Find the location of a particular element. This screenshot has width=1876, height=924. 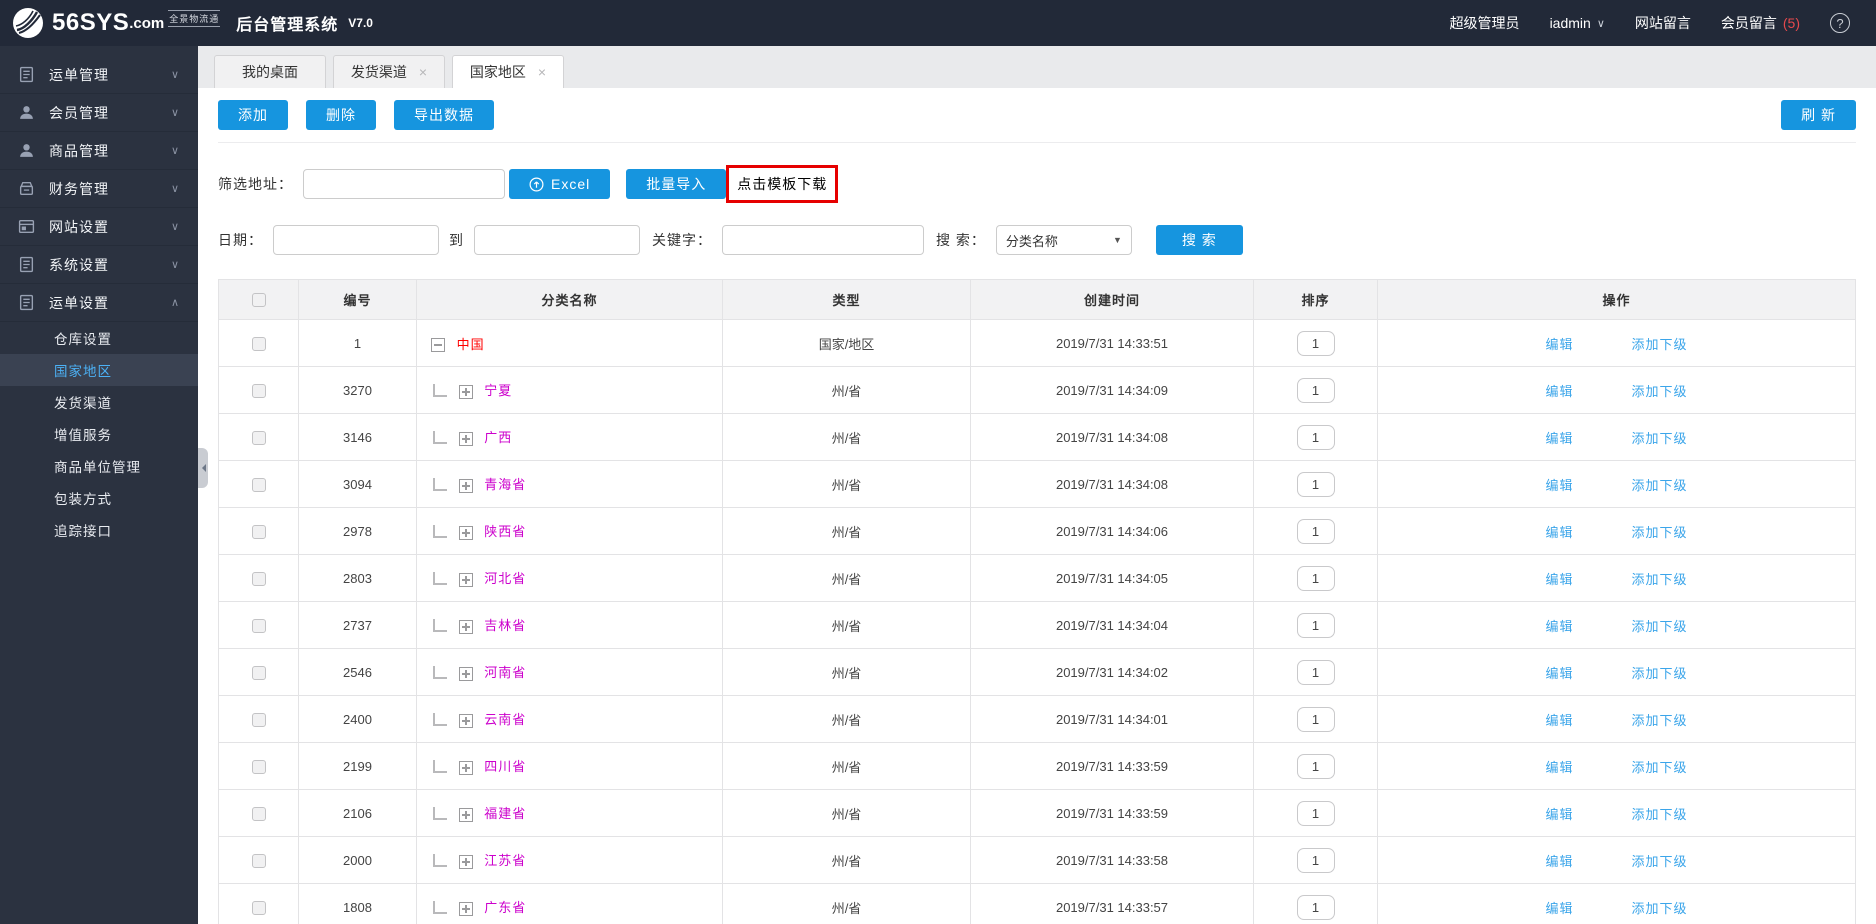

sidebar-item-system-settings: 系统设置 ∨ is located at coordinates (99, 265).